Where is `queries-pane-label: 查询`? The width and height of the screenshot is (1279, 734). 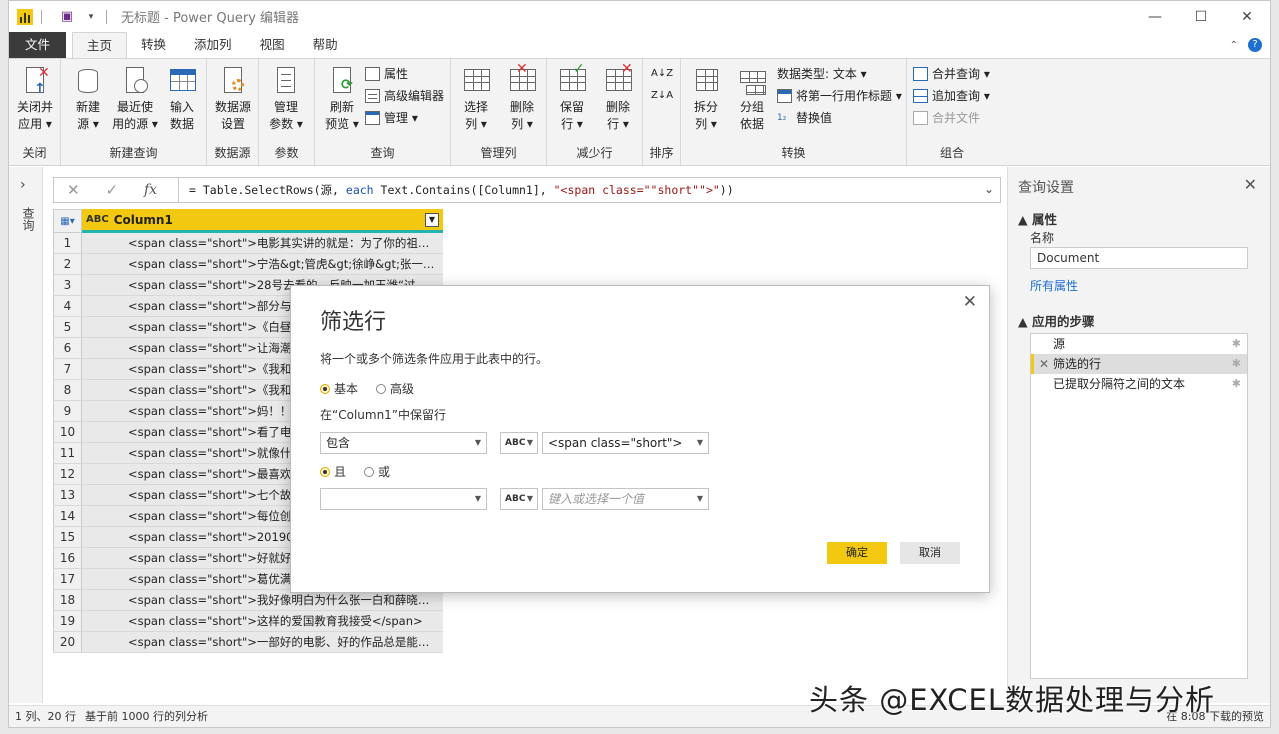
queries-pane-label: 查询 is located at coordinates (28, 219).